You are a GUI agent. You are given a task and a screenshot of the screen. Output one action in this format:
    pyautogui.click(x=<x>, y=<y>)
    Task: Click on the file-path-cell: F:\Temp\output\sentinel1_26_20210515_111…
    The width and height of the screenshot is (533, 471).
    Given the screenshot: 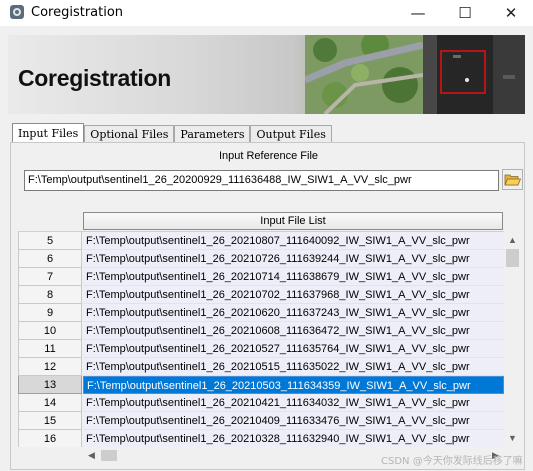 What is the action you would take?
    pyautogui.click(x=293, y=367)
    